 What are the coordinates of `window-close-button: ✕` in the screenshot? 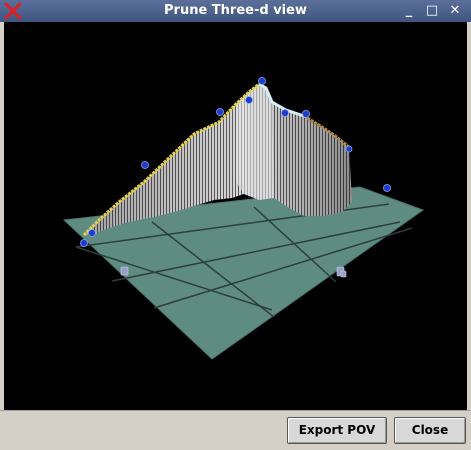 It's located at (455, 11).